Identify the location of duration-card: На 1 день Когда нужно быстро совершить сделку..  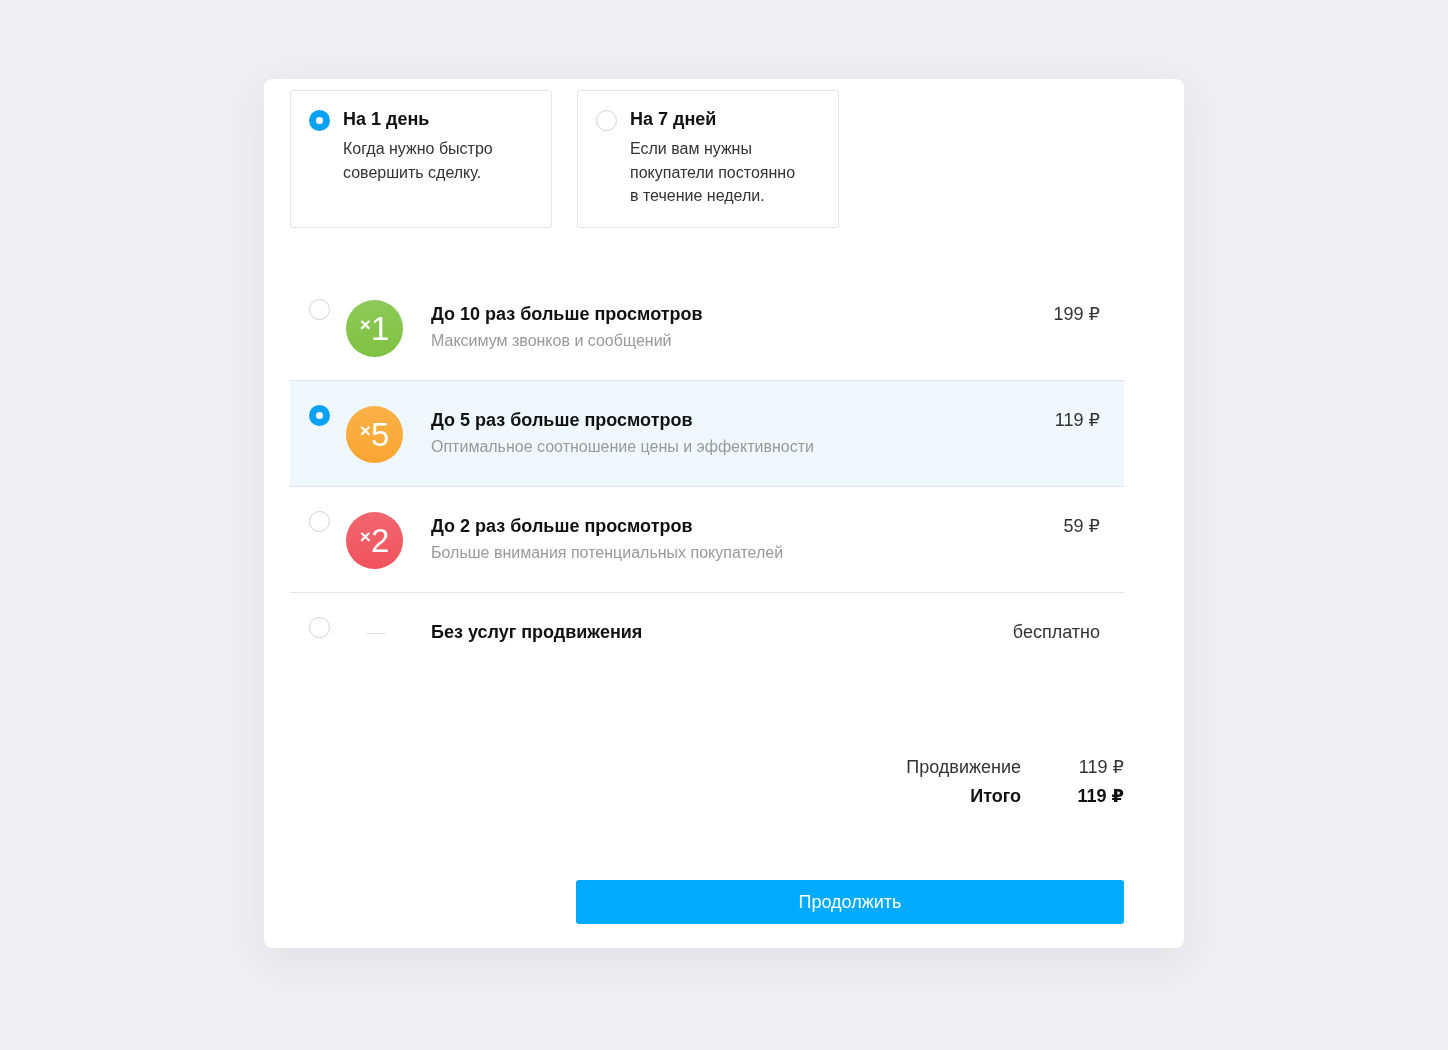
(421, 159).